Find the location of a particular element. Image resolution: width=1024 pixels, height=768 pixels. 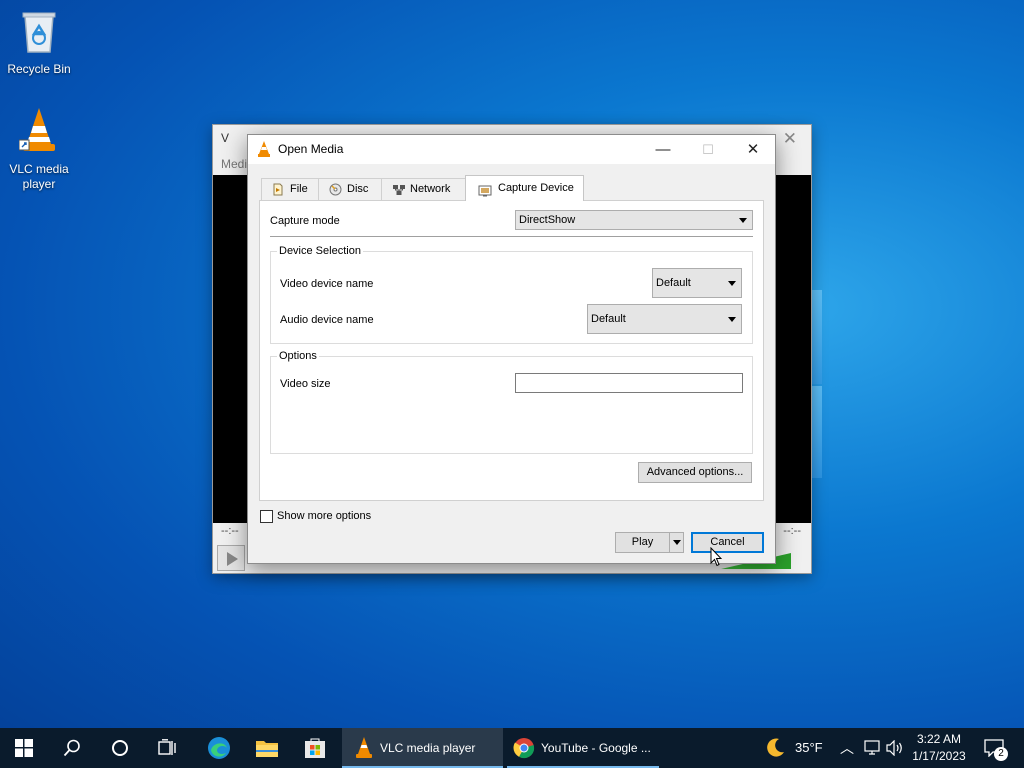

mouse-cursor-icon is located at coordinates (716, 558).